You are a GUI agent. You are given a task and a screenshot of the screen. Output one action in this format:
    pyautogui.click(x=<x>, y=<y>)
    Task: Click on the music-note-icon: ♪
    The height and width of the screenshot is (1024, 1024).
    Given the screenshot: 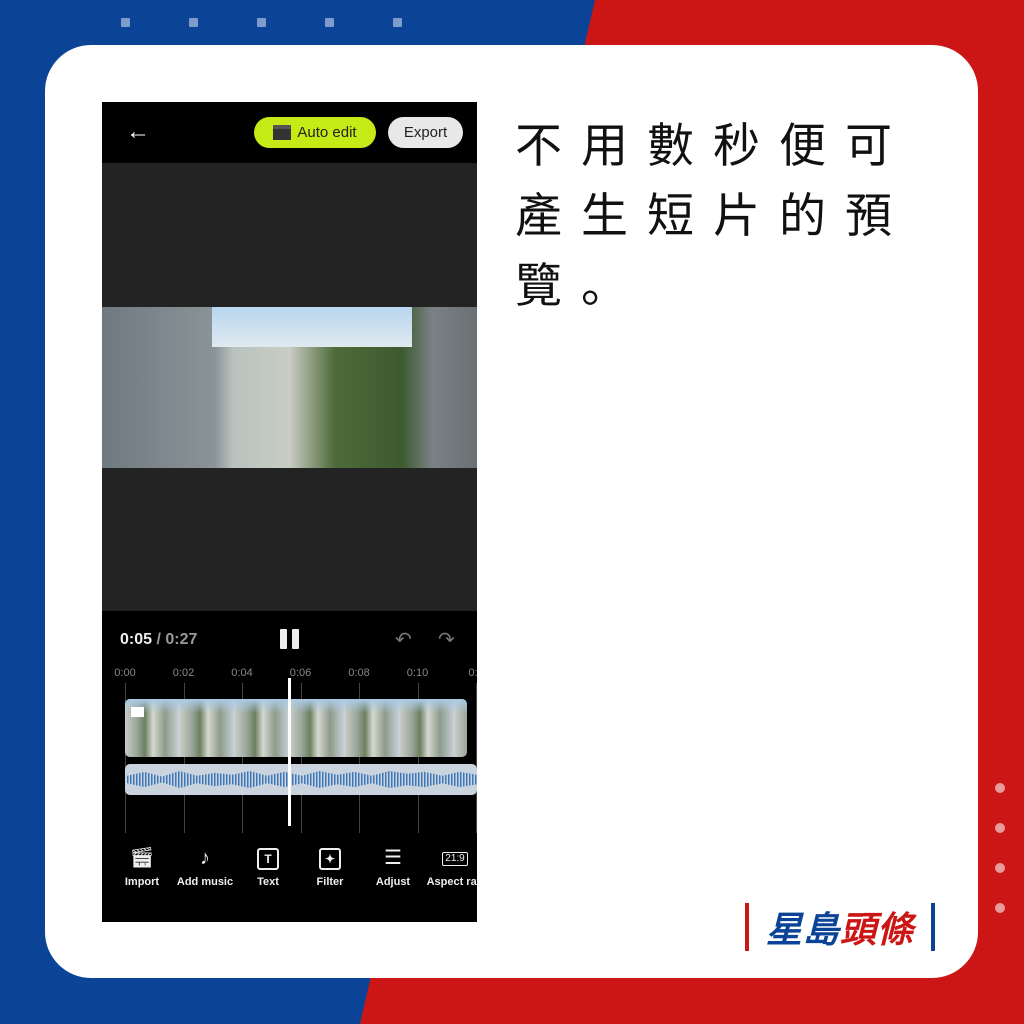 What is the action you would take?
    pyautogui.click(x=205, y=858)
    